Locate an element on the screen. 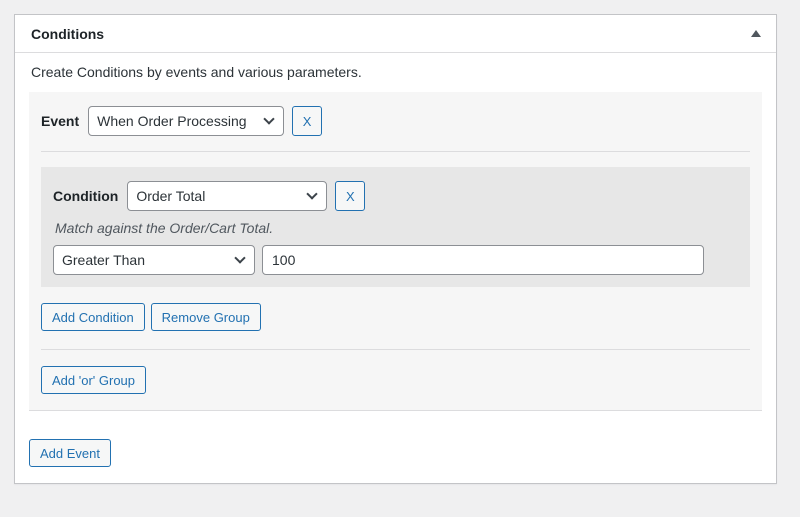 This screenshot has width=800, height=517. condition-label: Condition is located at coordinates (86, 196).